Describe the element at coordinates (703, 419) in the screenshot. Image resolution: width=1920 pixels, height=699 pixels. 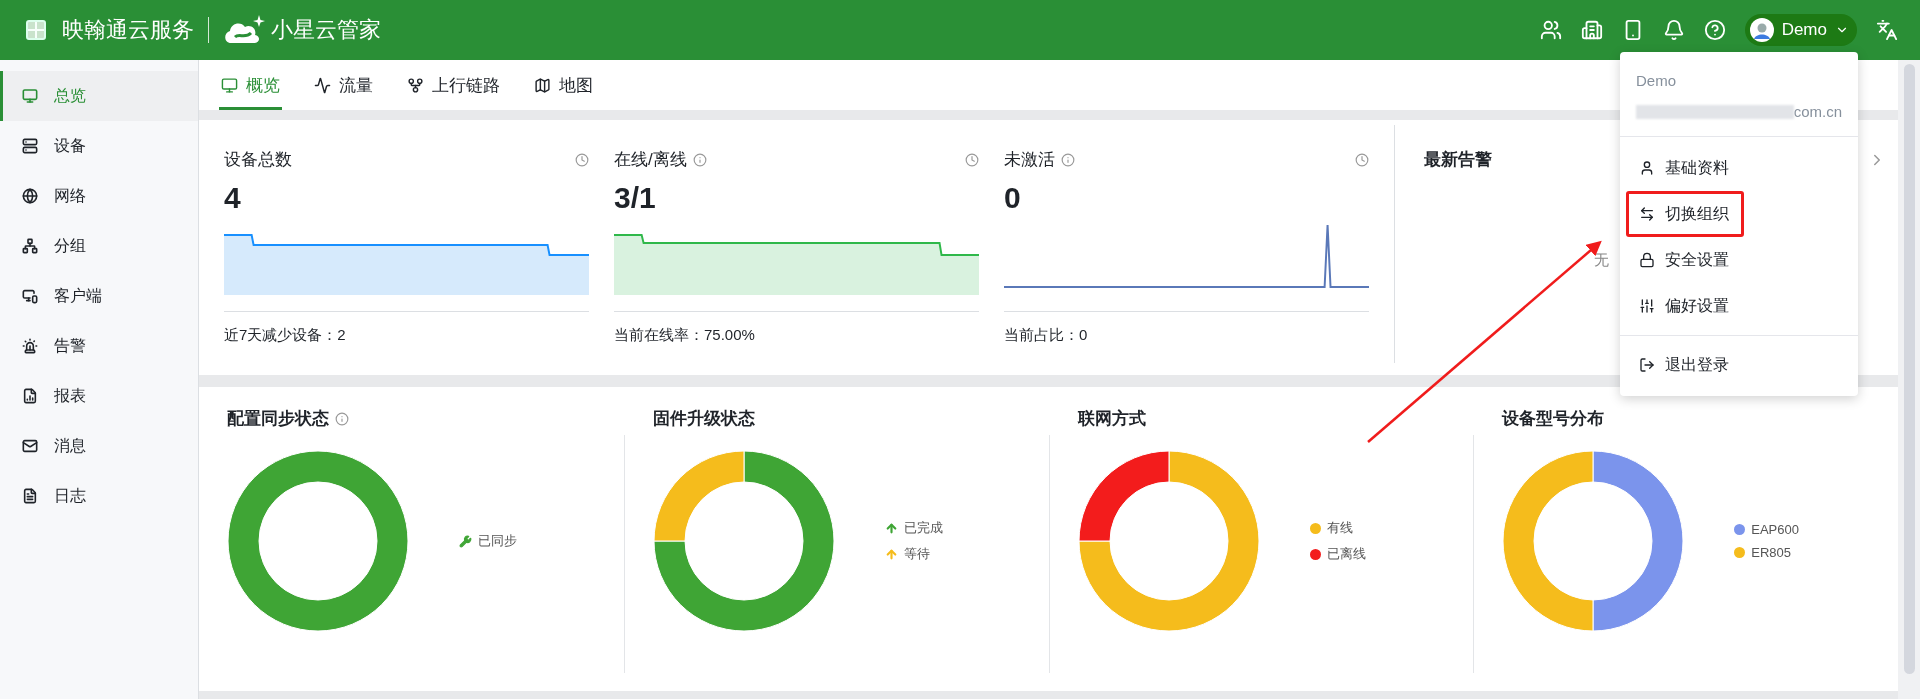
I see `chart-title: 固件升级状态` at that location.